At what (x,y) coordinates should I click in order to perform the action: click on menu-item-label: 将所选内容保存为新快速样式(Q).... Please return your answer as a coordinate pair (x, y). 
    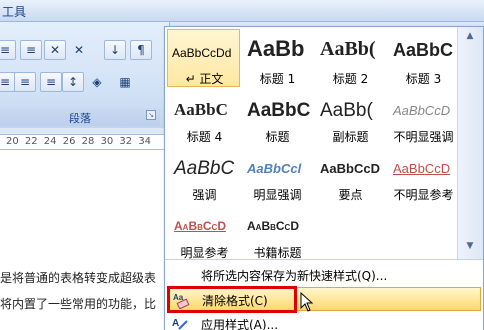
    Looking at the image, I should click on (294, 276).